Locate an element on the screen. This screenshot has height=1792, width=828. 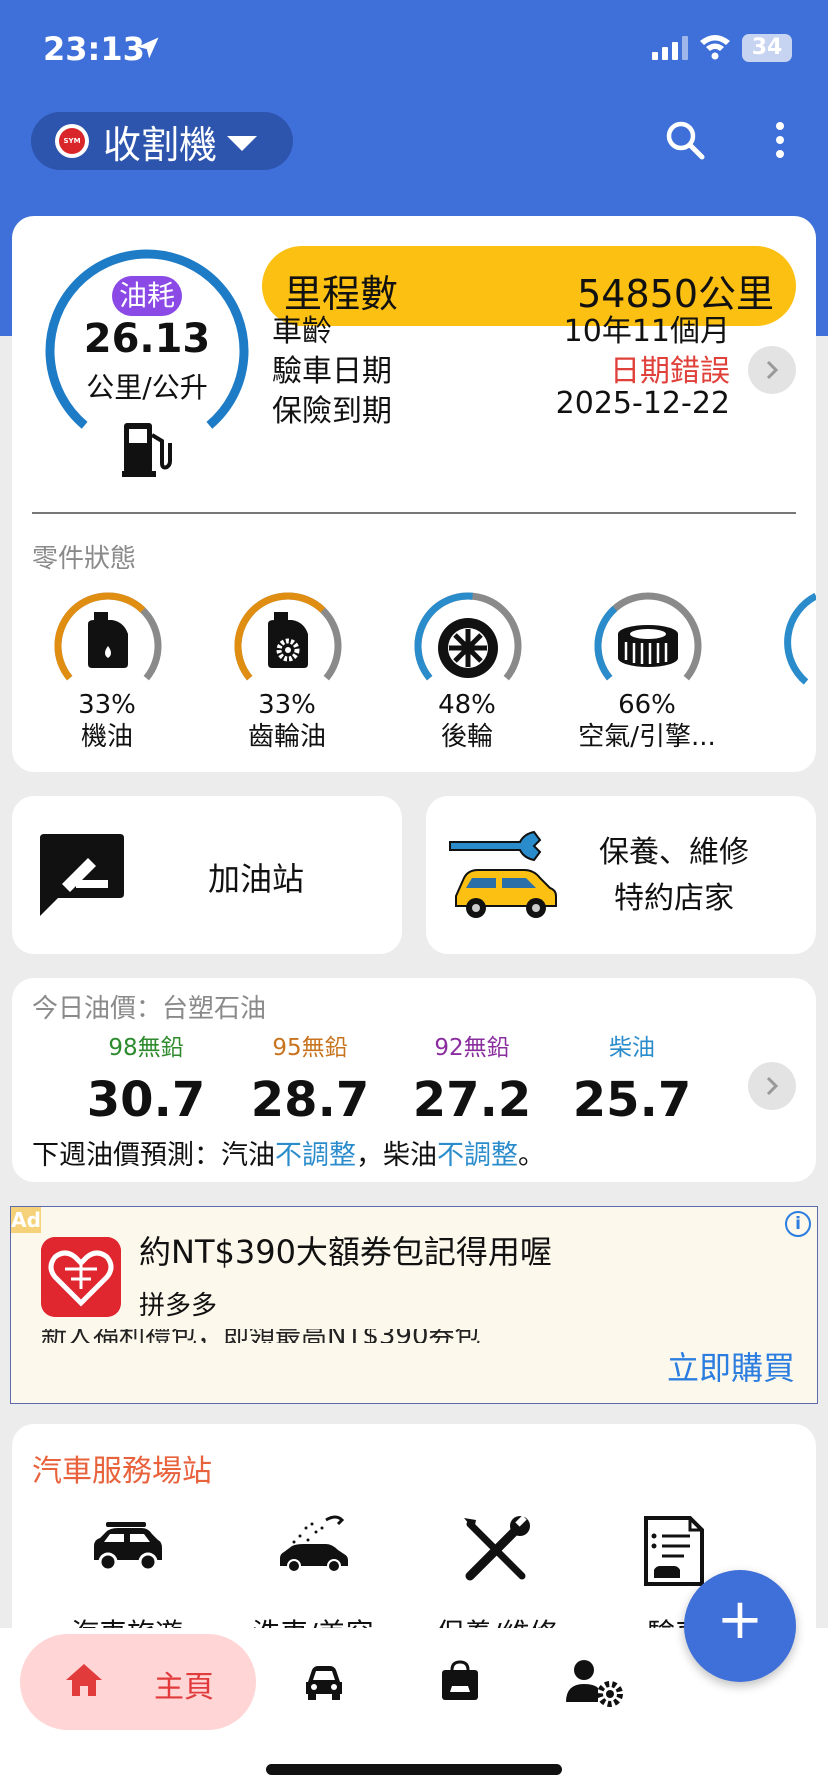
service-shops-label: 保養、維修 特約店家 is located at coordinates (674, 876).